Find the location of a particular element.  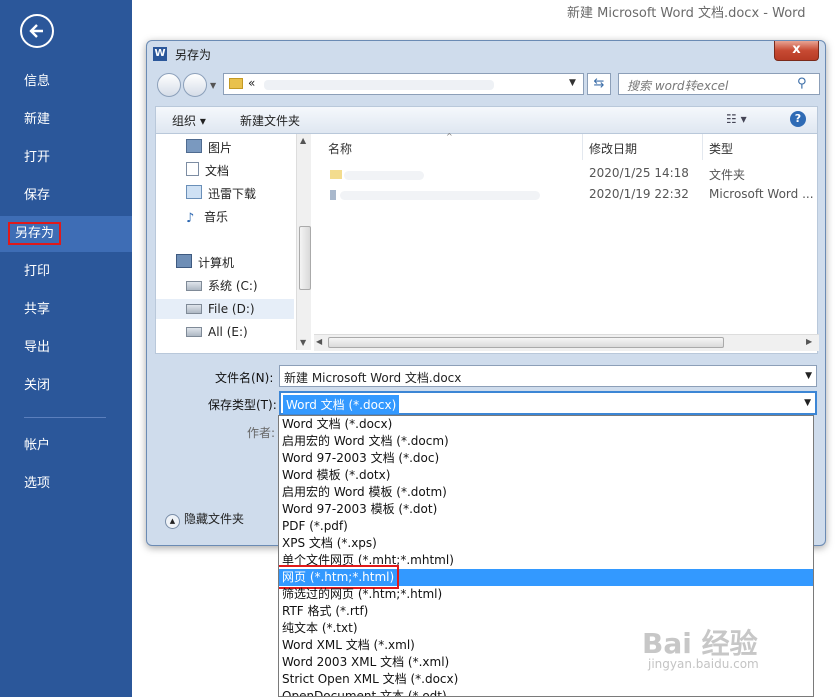

filetype-option: PDF (*.pdf) is located at coordinates (546, 526).